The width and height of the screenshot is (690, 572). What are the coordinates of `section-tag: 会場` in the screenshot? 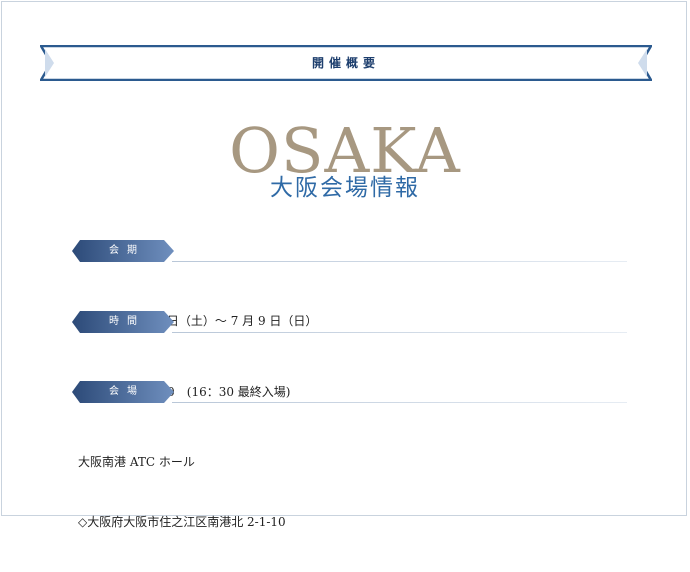 It's located at (124, 392).